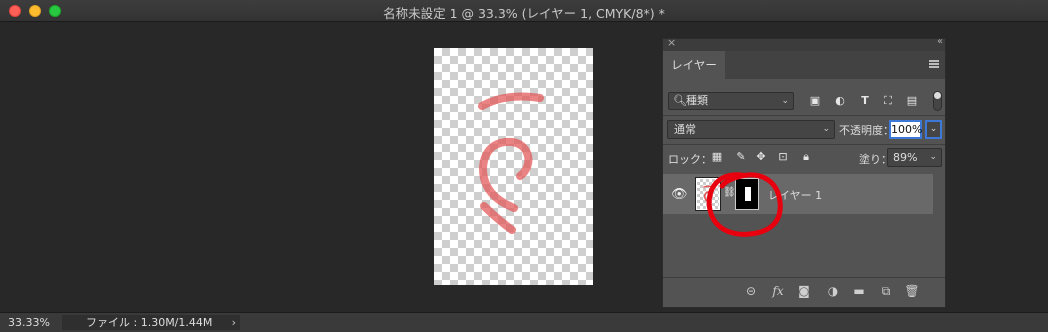  What do you see at coordinates (679, 194) in the screenshot?
I see `visibility-eye-icon: 👁︎` at bounding box center [679, 194].